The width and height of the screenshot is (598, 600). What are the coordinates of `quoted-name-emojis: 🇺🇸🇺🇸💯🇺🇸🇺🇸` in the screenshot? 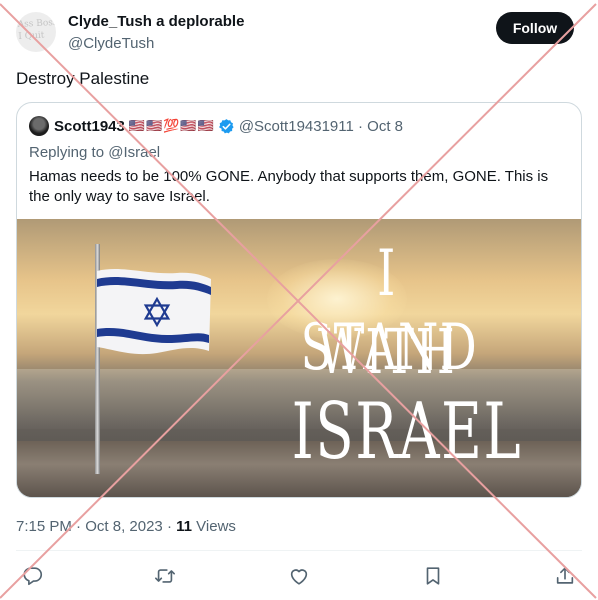 It's located at (171, 125).